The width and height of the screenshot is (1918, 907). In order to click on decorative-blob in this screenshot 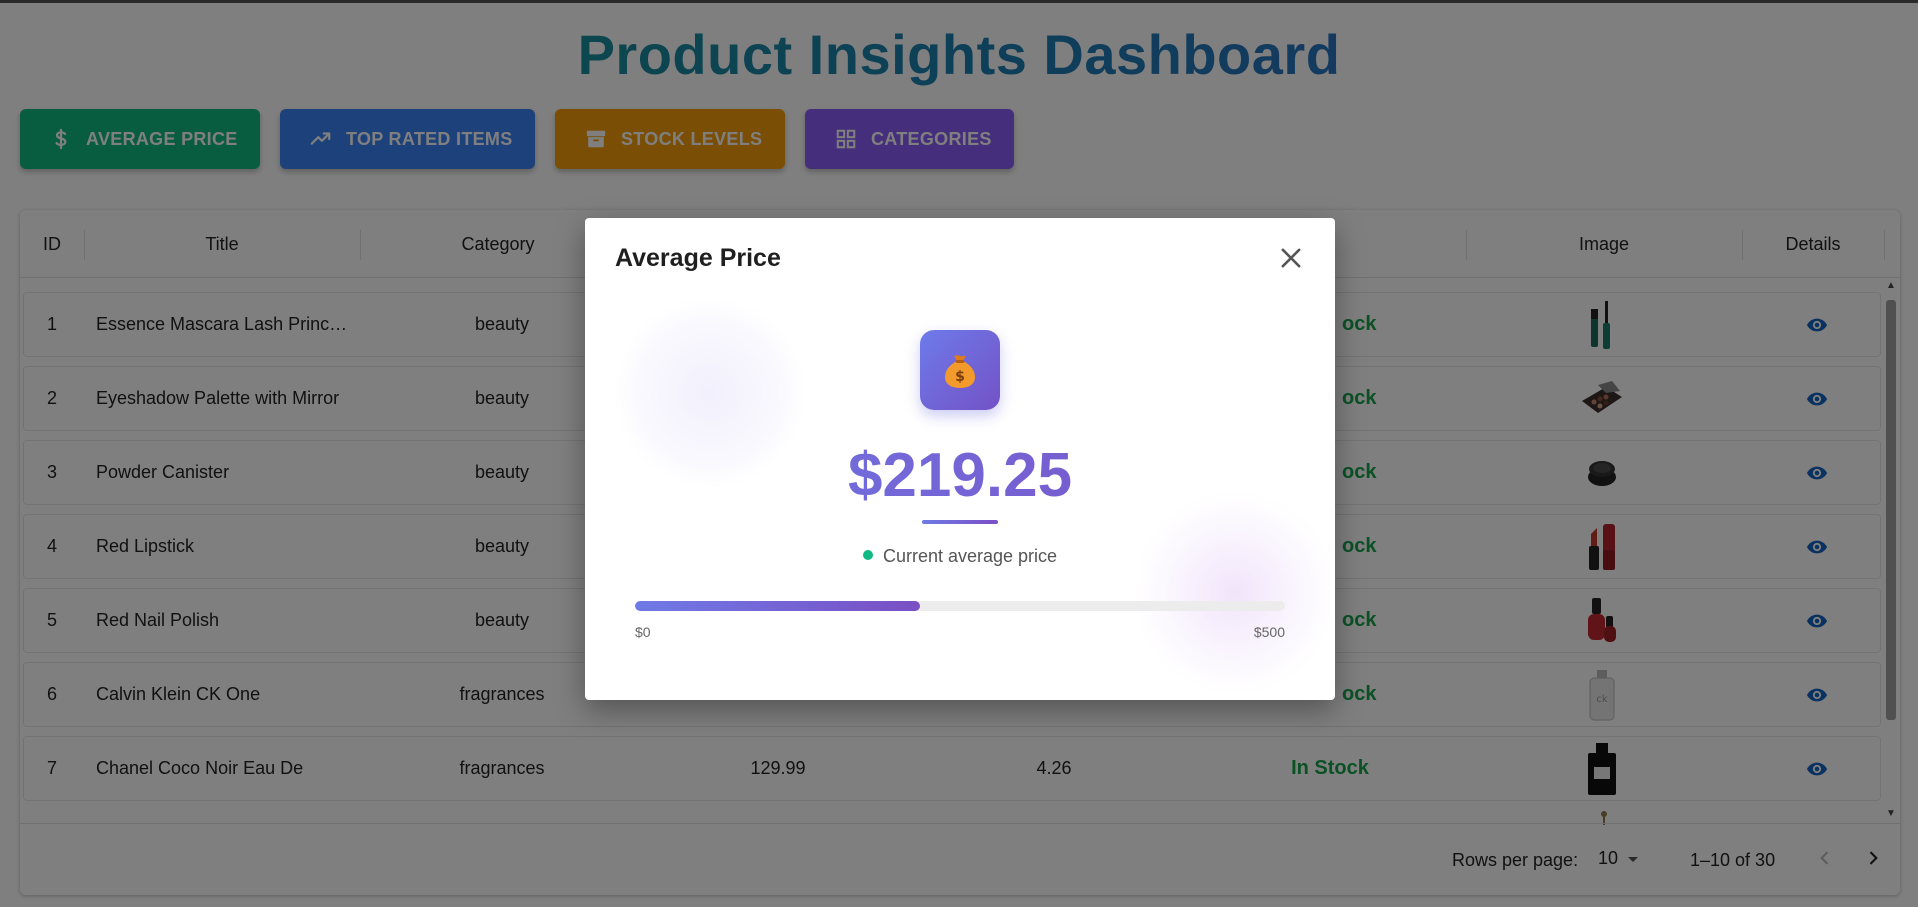, I will do `click(1235, 593)`.